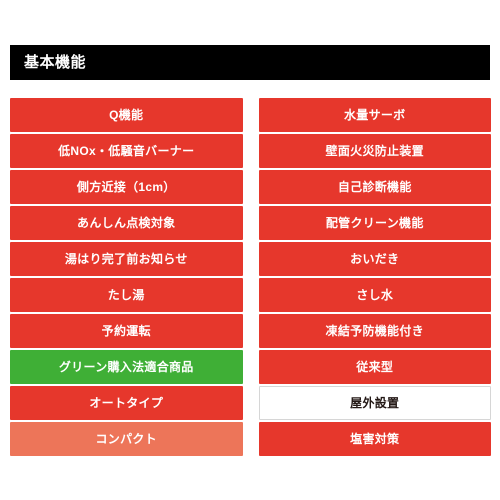 The height and width of the screenshot is (500, 500). Describe the element at coordinates (374, 403) in the screenshot. I see `feature-item: 屋外設置` at that location.